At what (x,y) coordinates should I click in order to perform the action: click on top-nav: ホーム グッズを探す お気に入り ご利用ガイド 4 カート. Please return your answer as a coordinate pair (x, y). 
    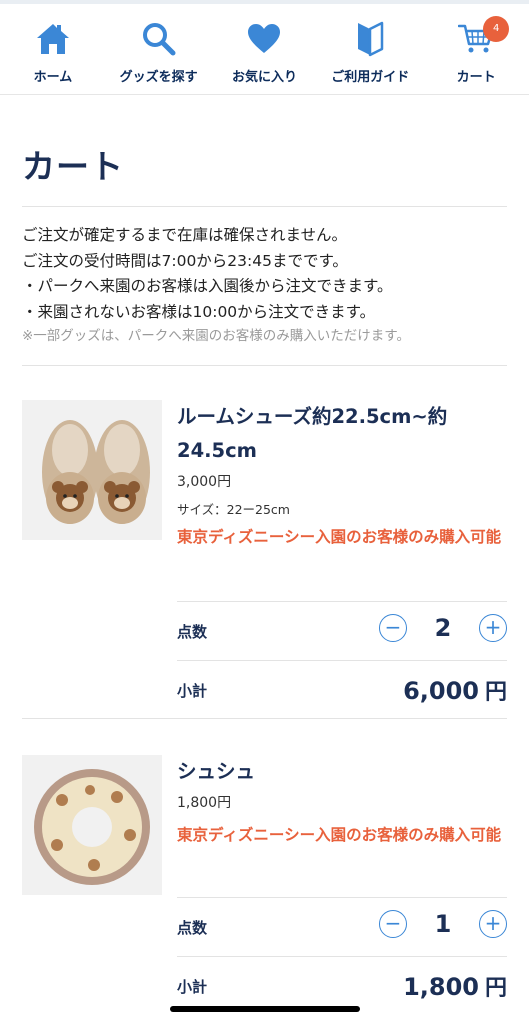
    Looking at the image, I should click on (264, 49).